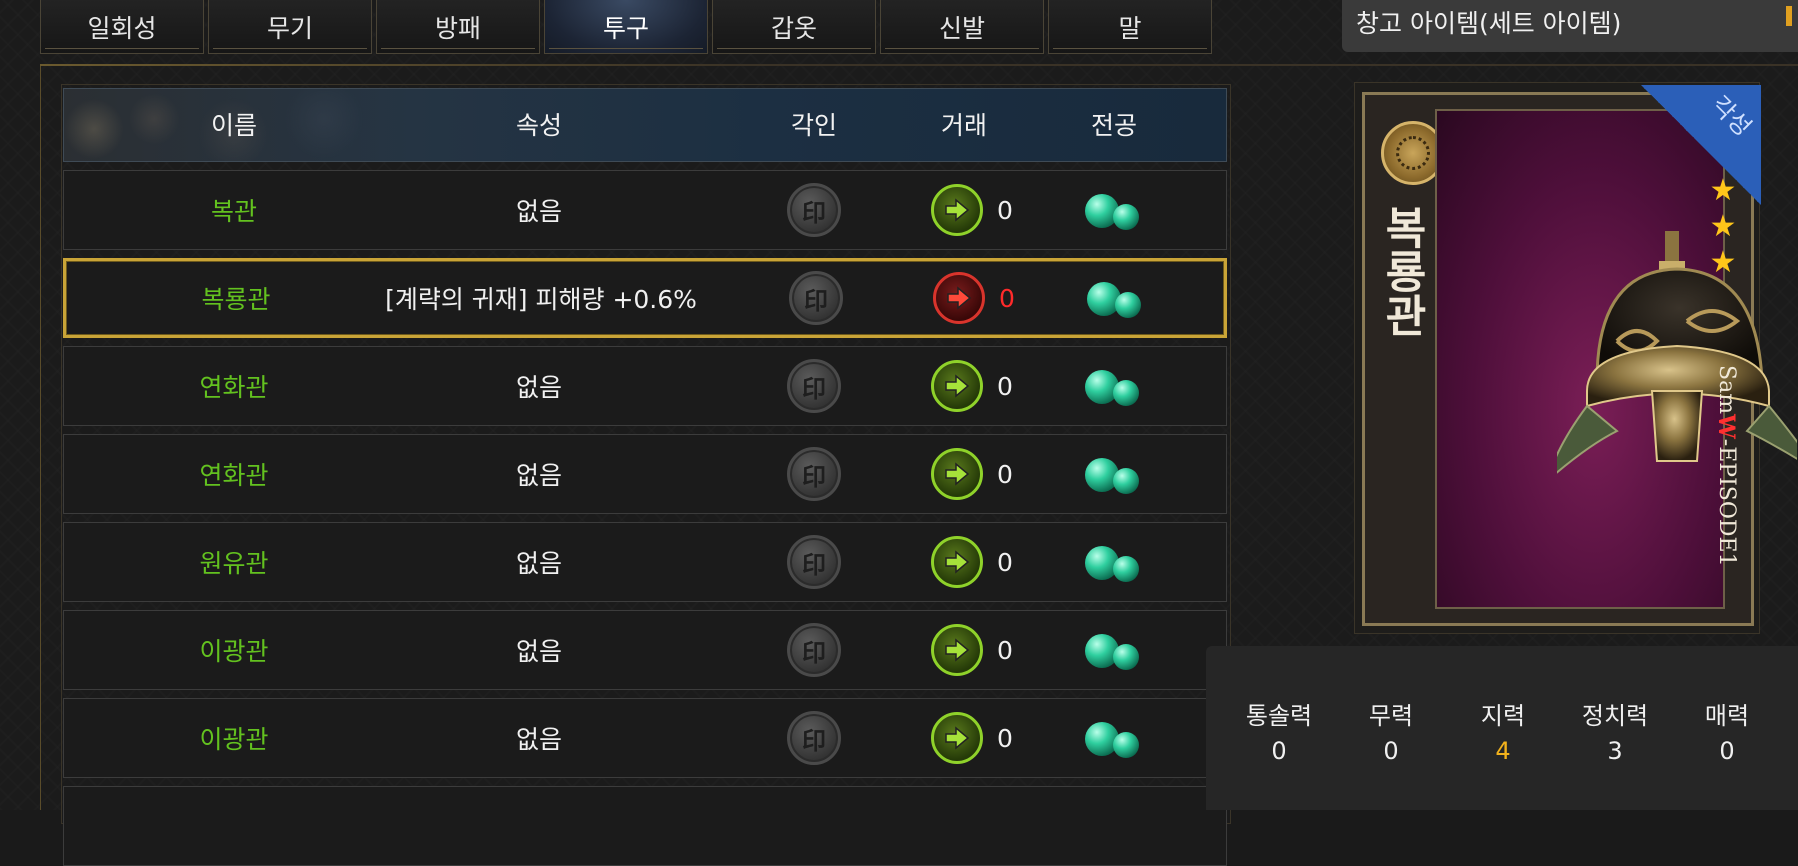 This screenshot has height=866, width=1798. Describe the element at coordinates (1789, 16) in the screenshot. I see `storage-accent` at that location.